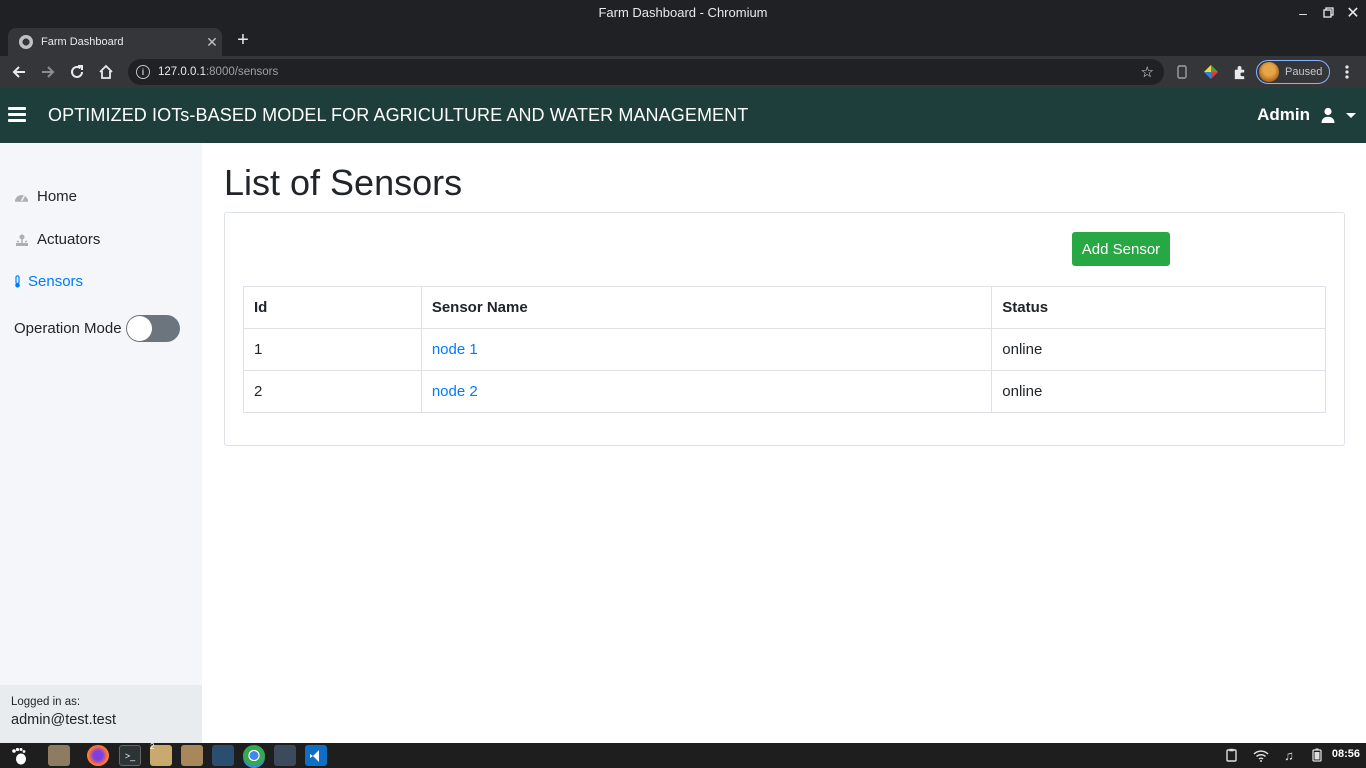 The height and width of the screenshot is (768, 1366). What do you see at coordinates (343, 182) in the screenshot?
I see `page-title: List of Sensors` at bounding box center [343, 182].